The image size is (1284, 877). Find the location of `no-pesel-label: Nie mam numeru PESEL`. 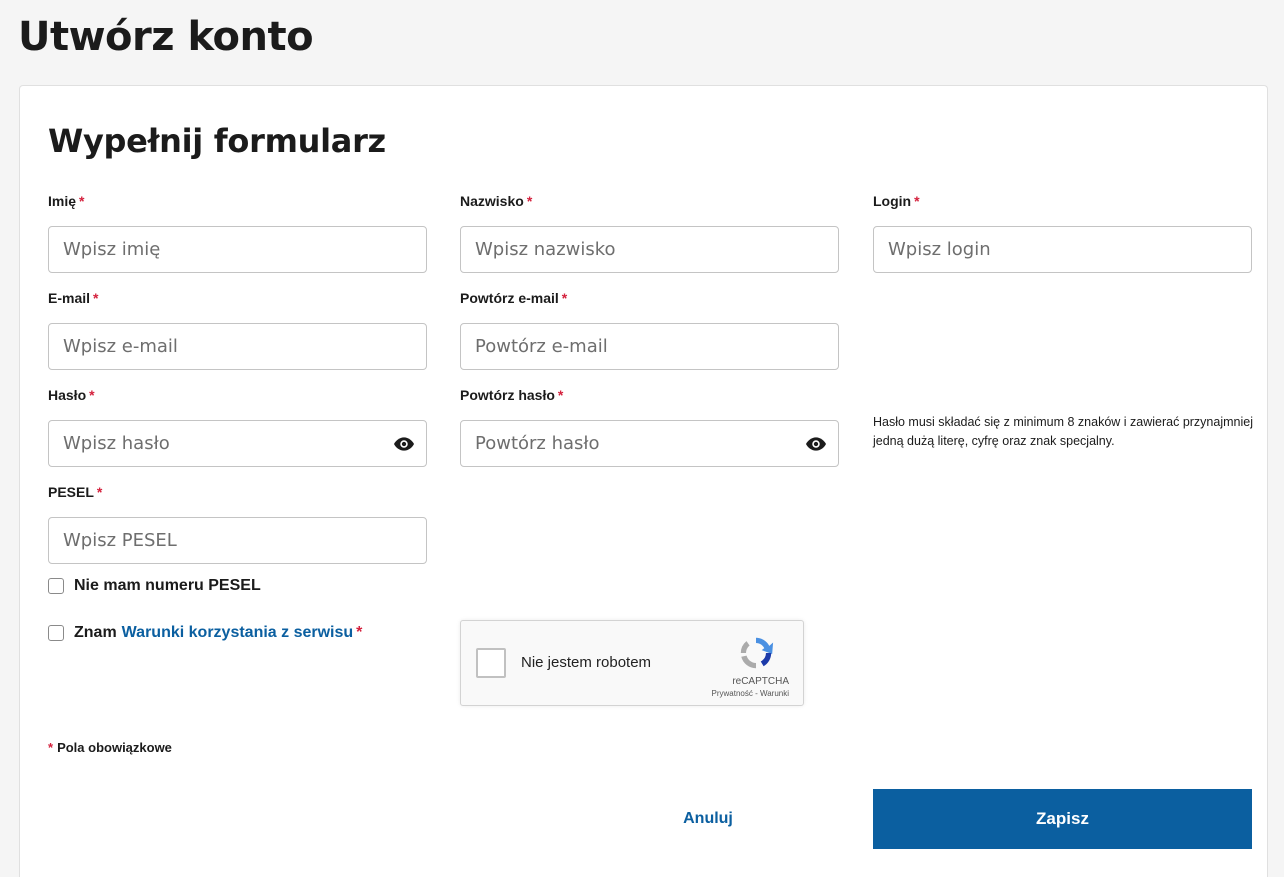

no-pesel-label: Nie mam numeru PESEL is located at coordinates (167, 585).